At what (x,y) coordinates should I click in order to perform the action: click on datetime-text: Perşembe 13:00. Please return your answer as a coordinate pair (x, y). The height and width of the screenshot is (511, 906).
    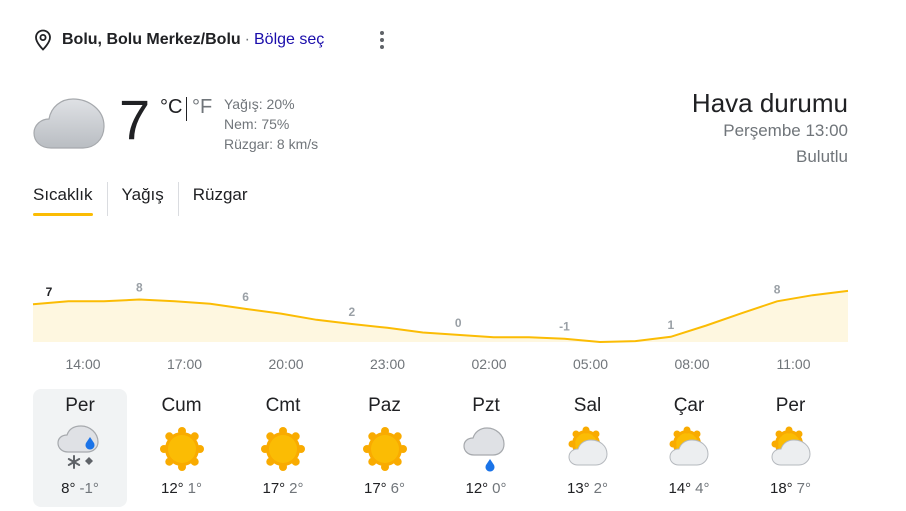
    Looking at the image, I should click on (785, 130).